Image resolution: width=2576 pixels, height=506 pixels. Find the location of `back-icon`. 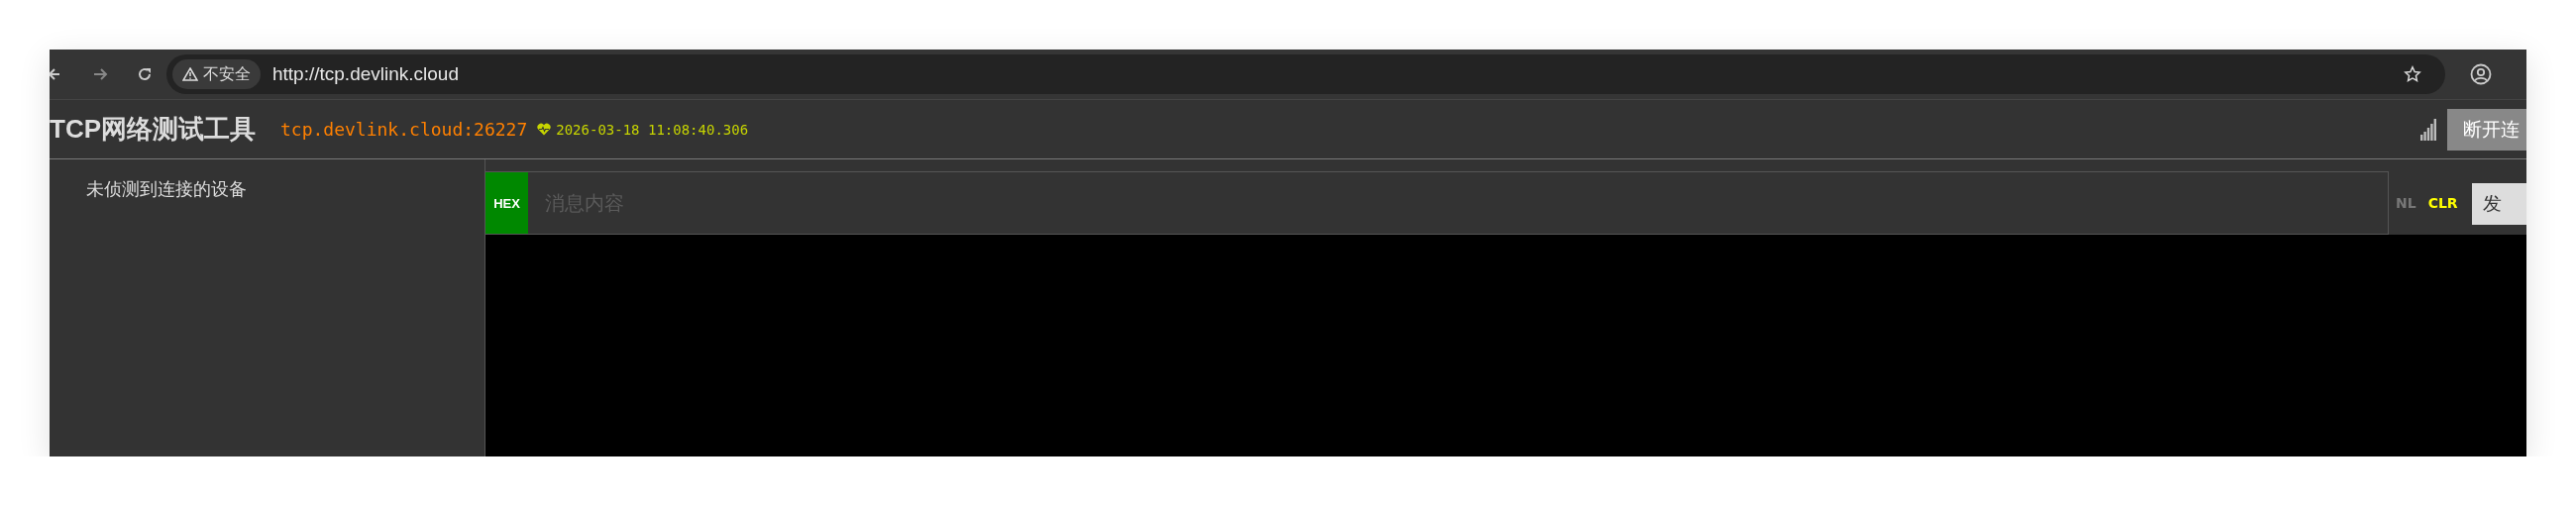

back-icon is located at coordinates (55, 74).